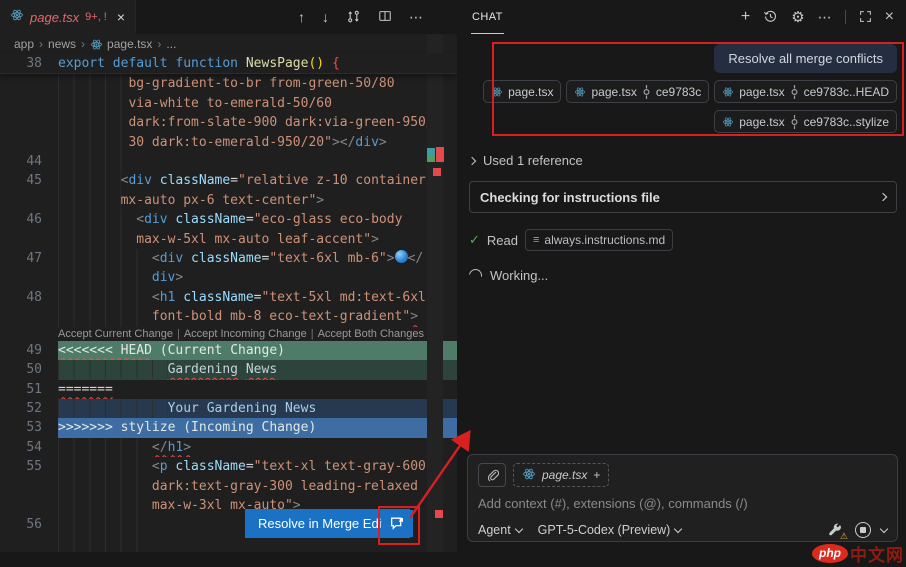 The width and height of the screenshot is (906, 567). Describe the element at coordinates (228, 259) in the screenshot. I see `code-line: 47 <div className="text-6xl mb-6"> </` at that location.